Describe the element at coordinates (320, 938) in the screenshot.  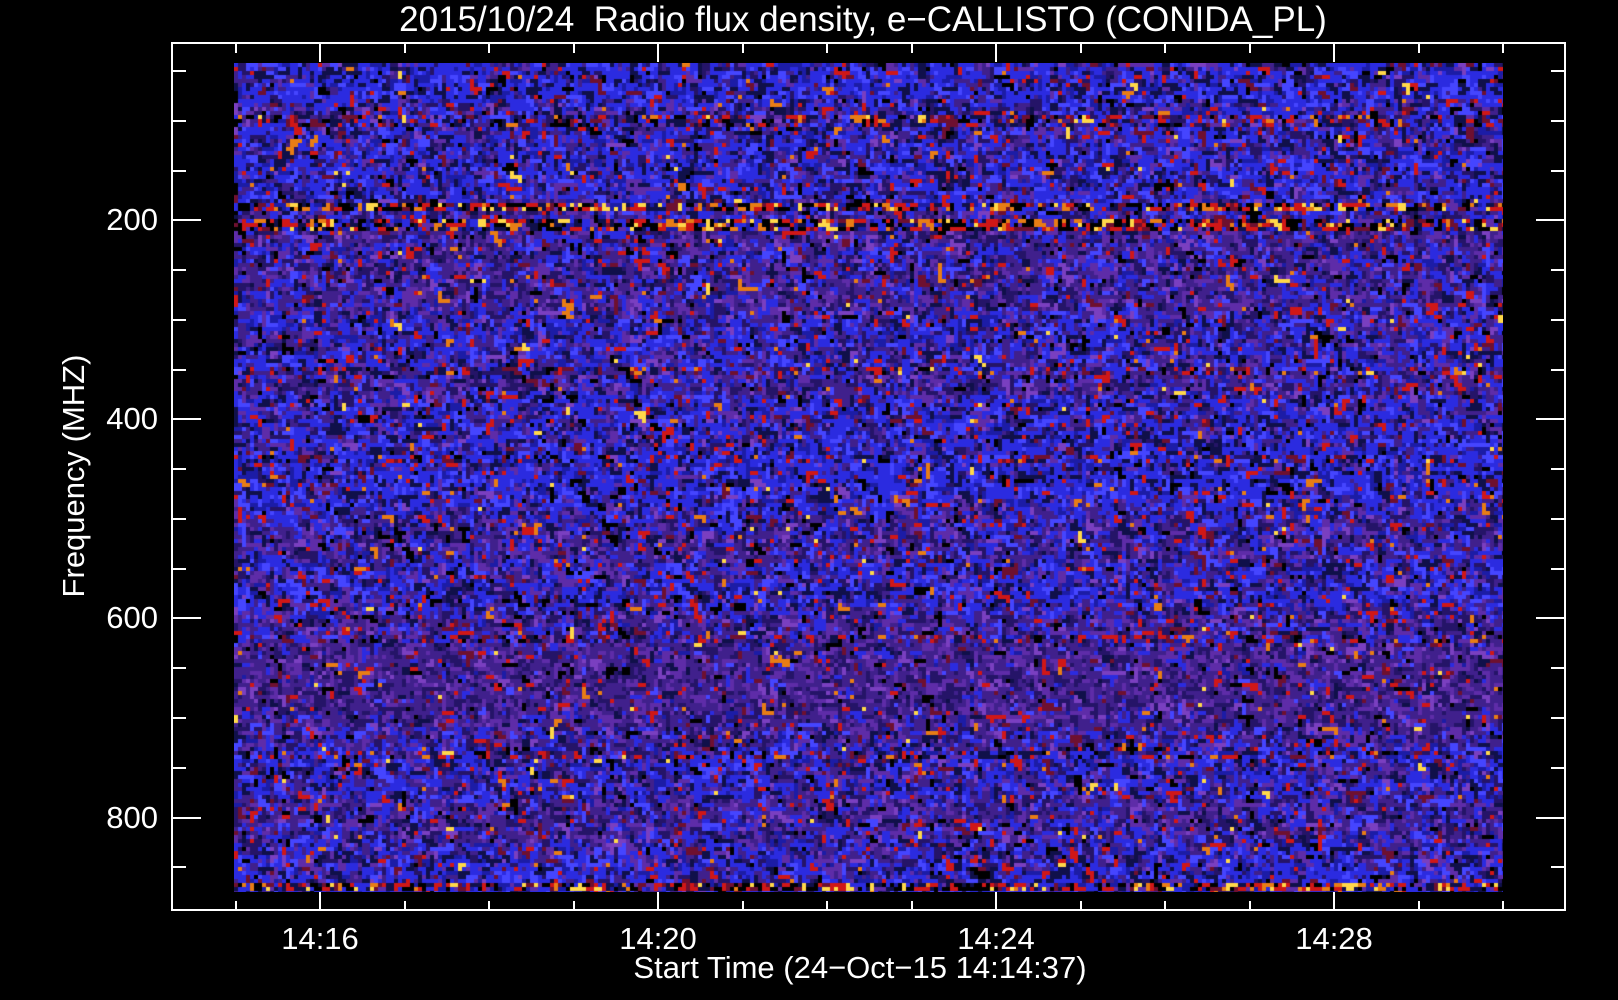
I see `x-tick-label: 14:16` at that location.